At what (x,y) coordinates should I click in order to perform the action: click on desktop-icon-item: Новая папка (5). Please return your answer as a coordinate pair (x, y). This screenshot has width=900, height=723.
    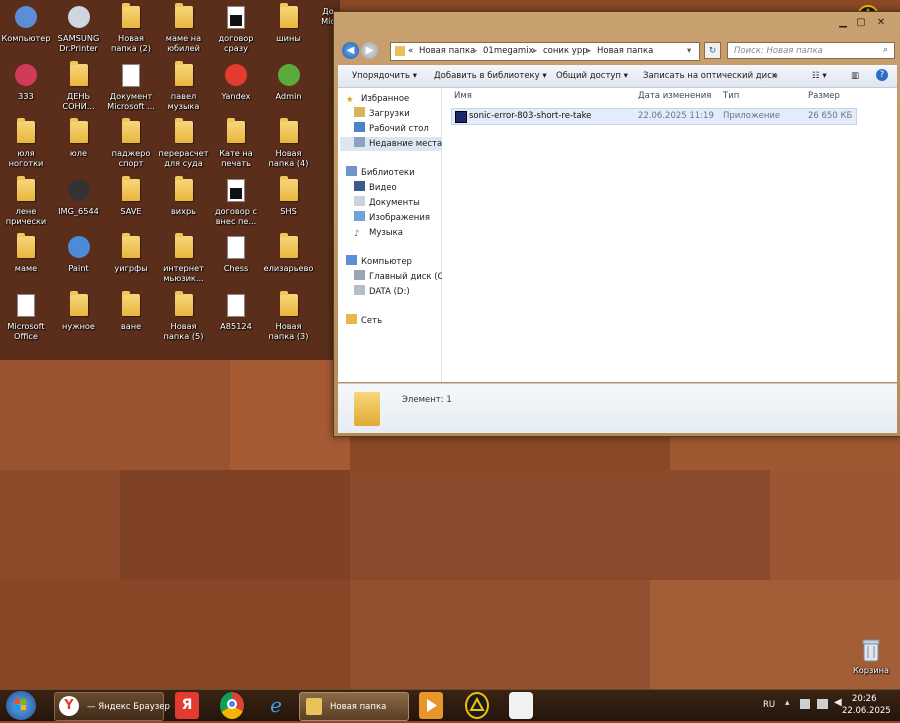
    Looking at the image, I should click on (184, 315).